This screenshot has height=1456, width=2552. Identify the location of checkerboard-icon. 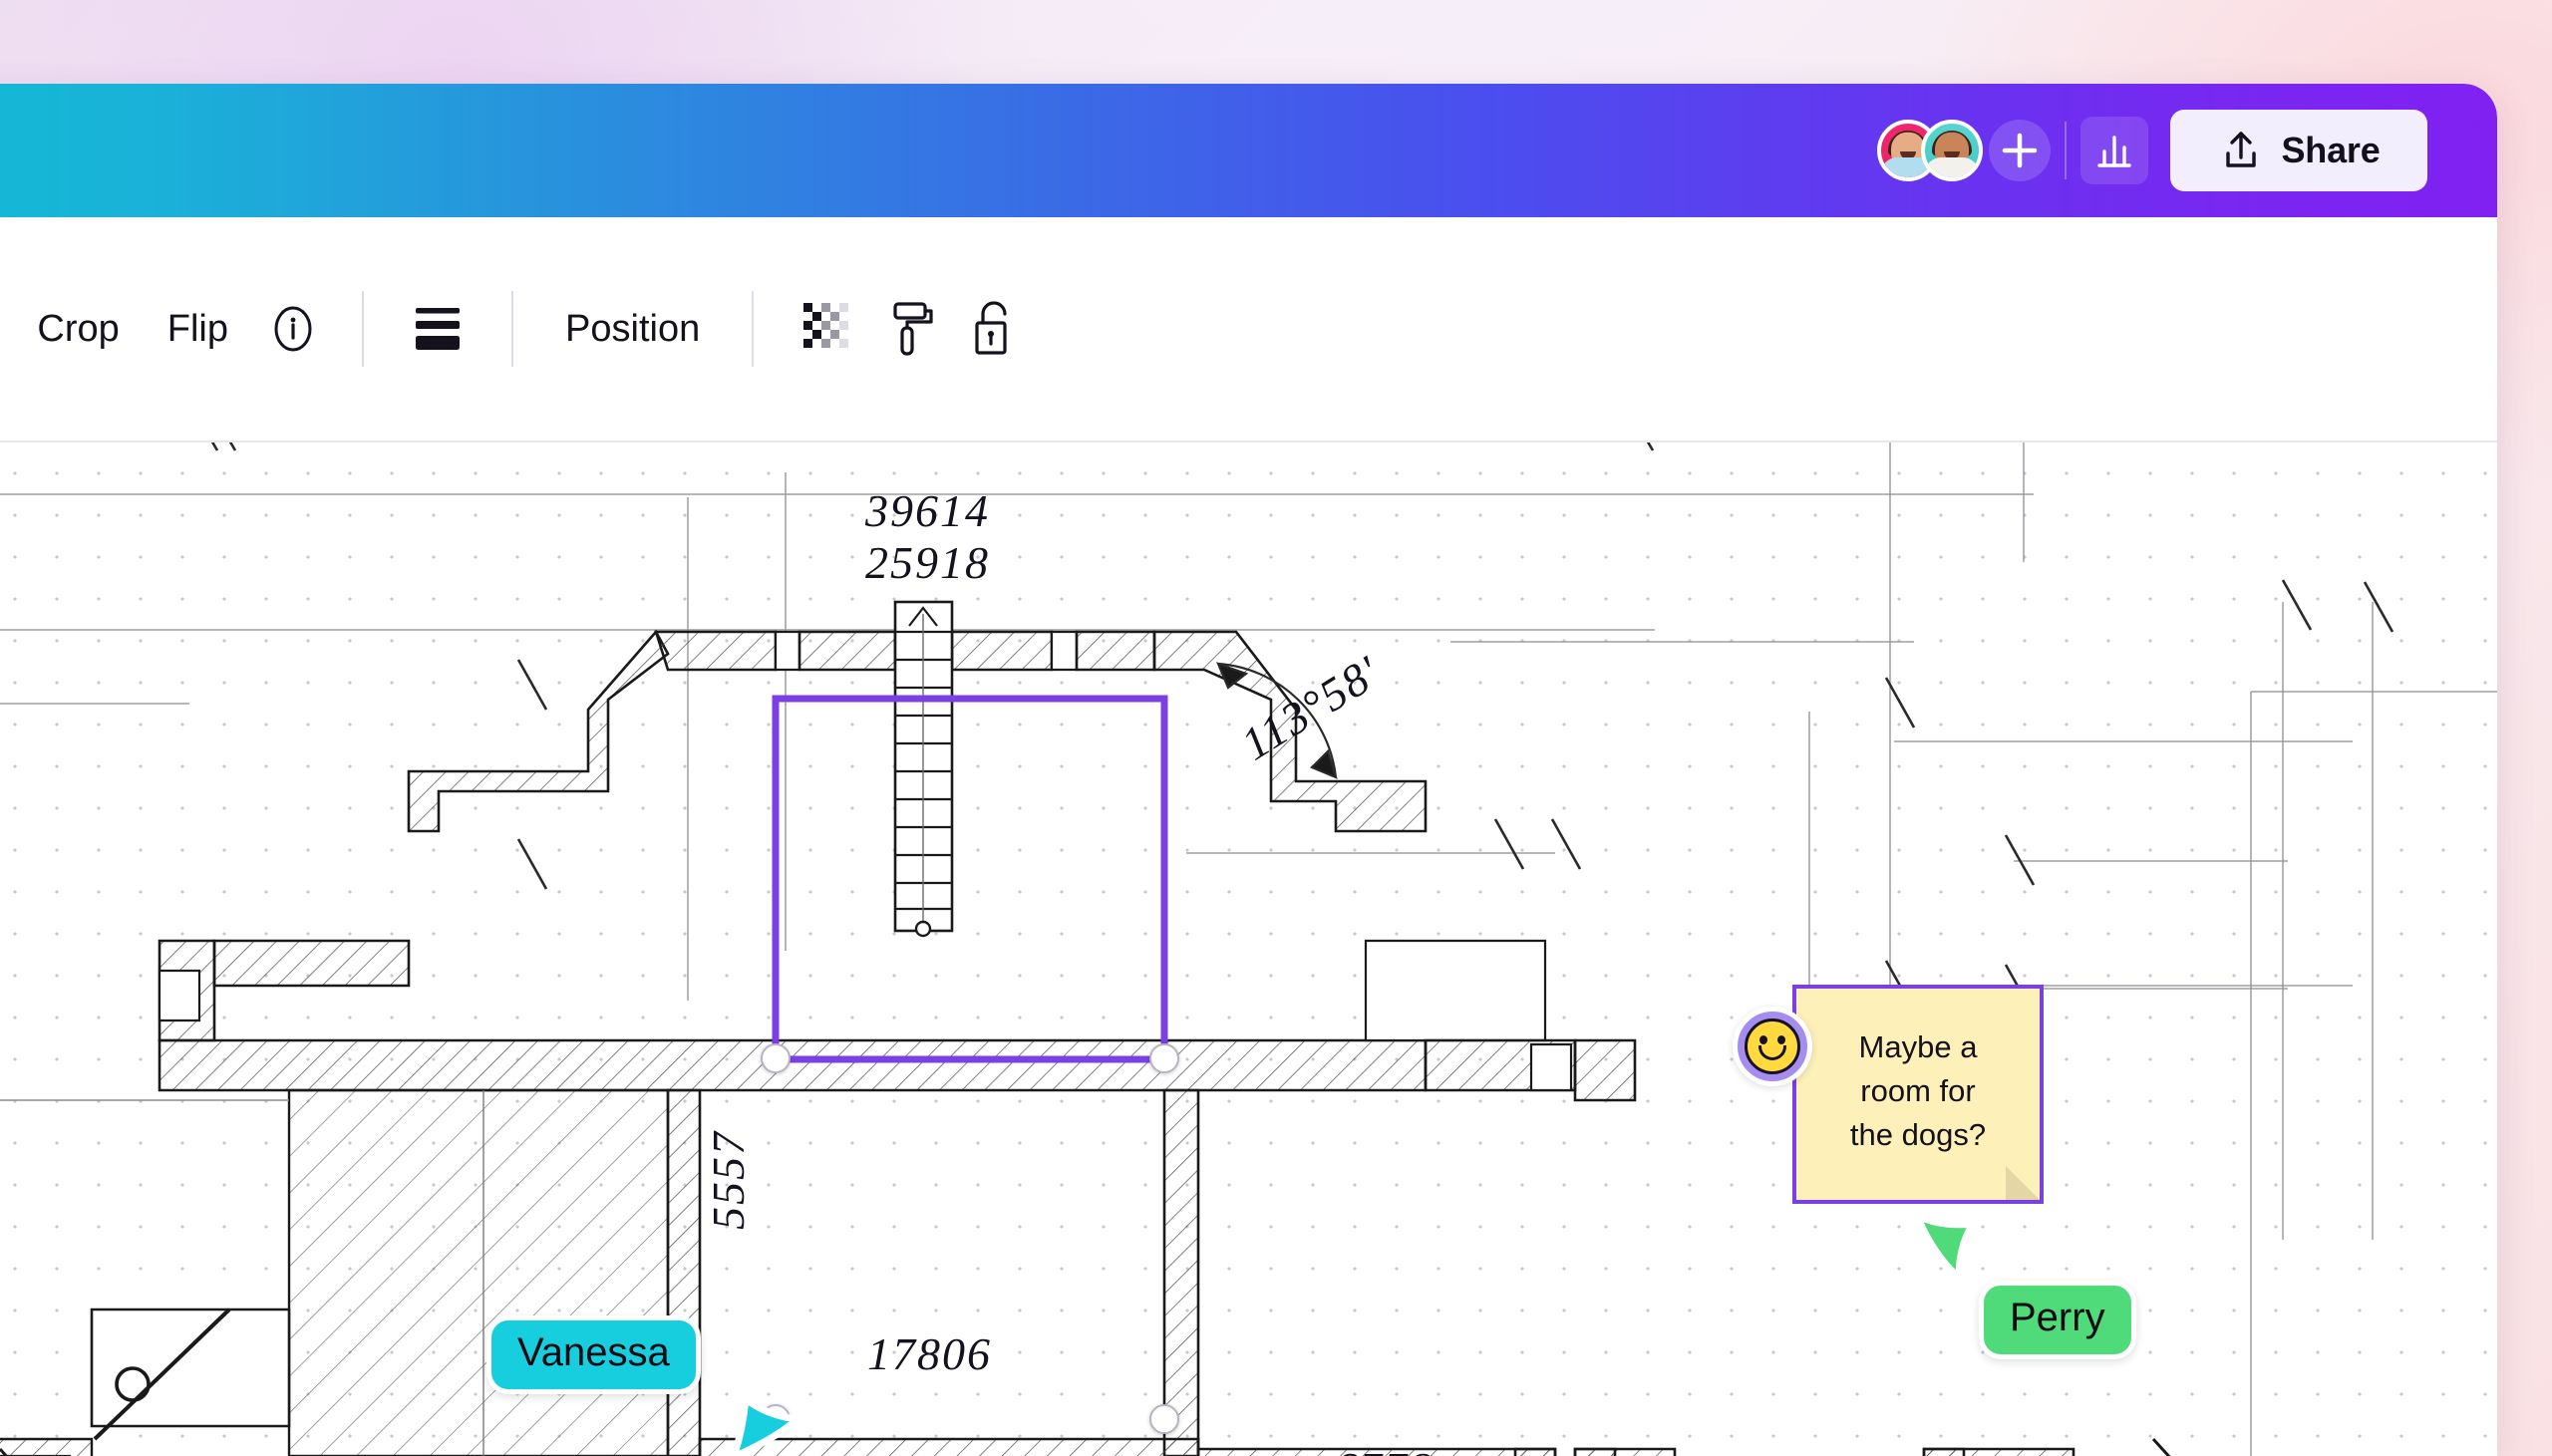
(826, 325).